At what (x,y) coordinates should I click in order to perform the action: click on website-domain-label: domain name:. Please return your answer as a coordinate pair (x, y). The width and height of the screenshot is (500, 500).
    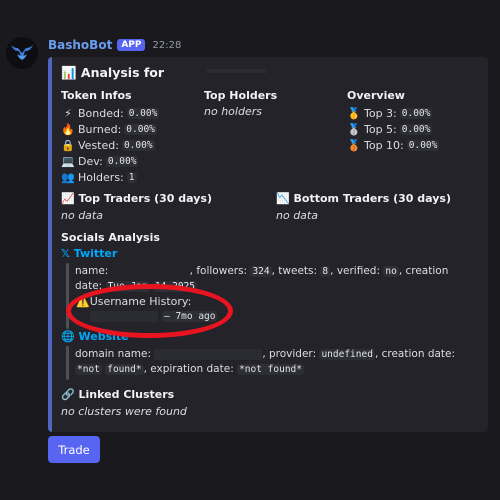
    Looking at the image, I should click on (113, 354).